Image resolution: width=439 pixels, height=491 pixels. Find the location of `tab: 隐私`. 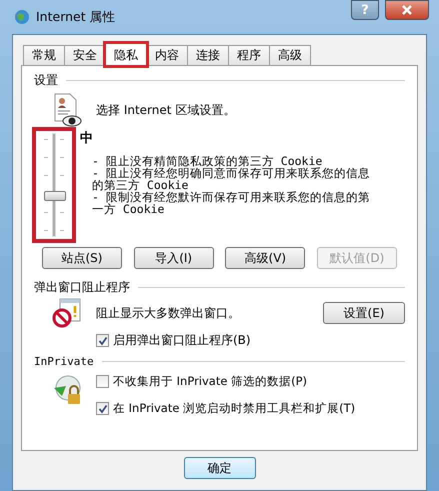

tab: 隐私 is located at coordinates (126, 54).